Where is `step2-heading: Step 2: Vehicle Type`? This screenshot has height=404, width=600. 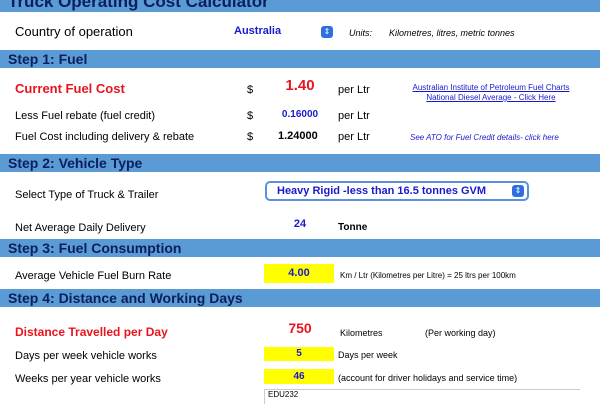
step2-heading: Step 2: Vehicle Type is located at coordinates (300, 163).